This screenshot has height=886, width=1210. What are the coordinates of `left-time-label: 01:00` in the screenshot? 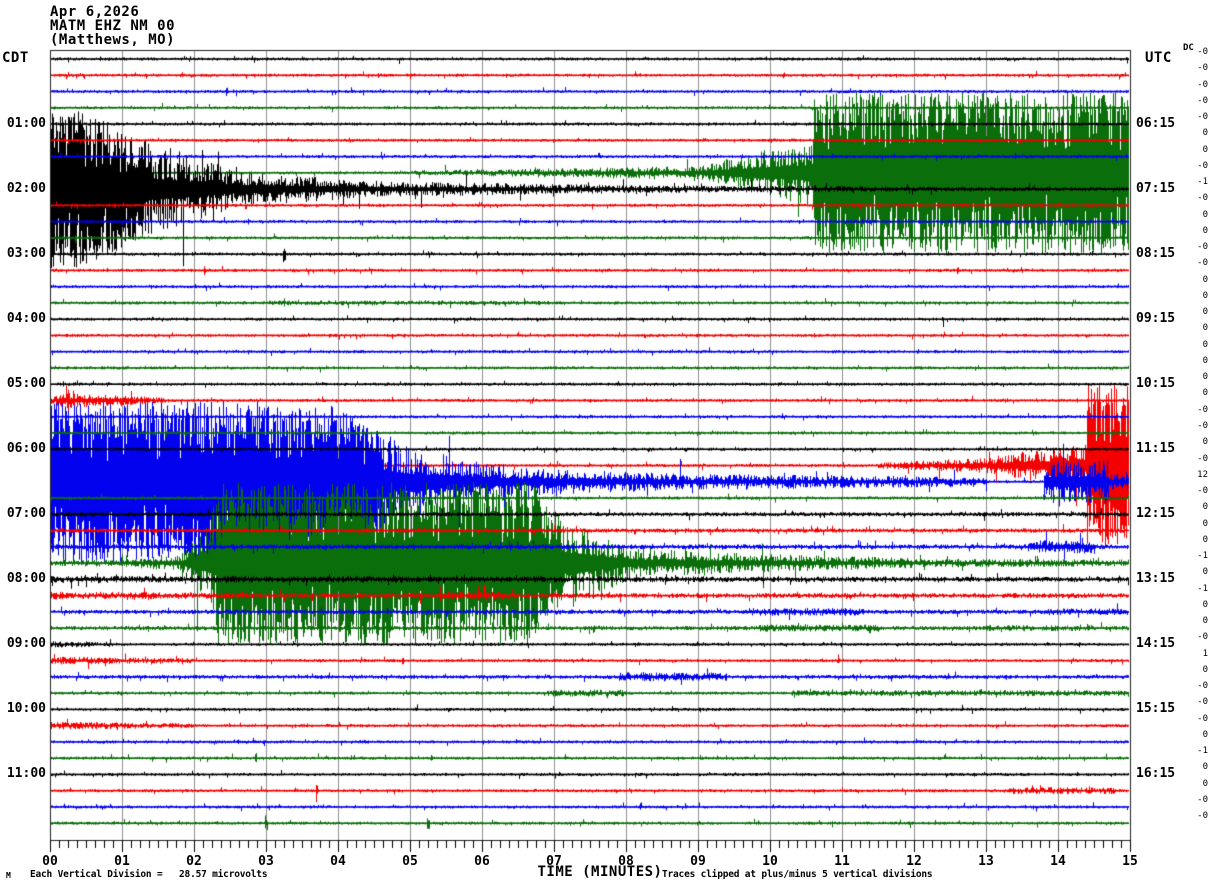 It's located at (26, 124).